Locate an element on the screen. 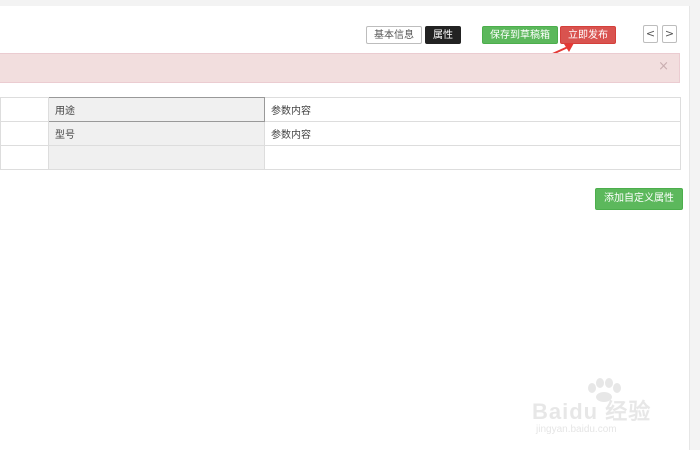 Image resolution: width=700 pixels, height=450 pixels. table-row: 型号 参数内容 is located at coordinates (340, 133).